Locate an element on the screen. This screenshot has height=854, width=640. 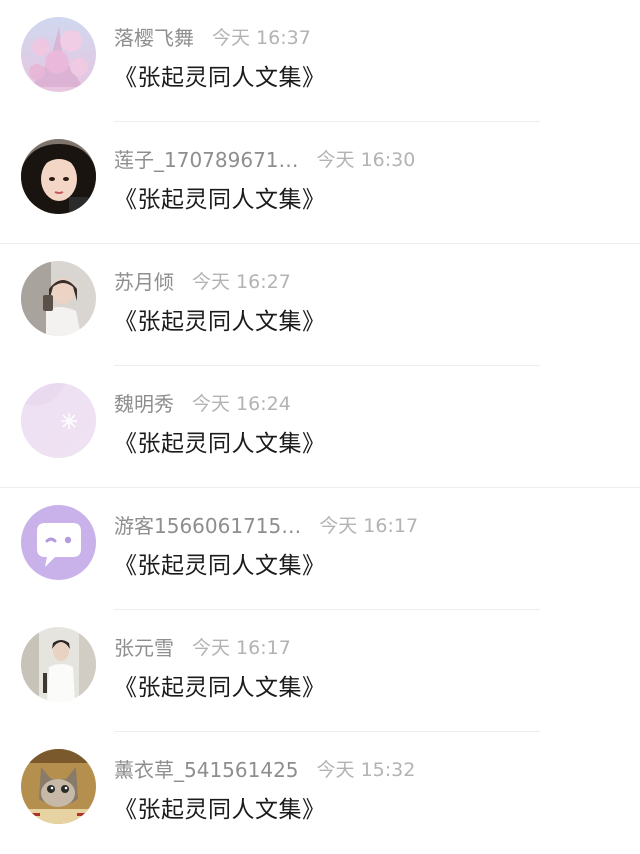
comment-item: 张元雪 今天 16:17 《张起灵同人文集》 is located at coordinates (320, 671).